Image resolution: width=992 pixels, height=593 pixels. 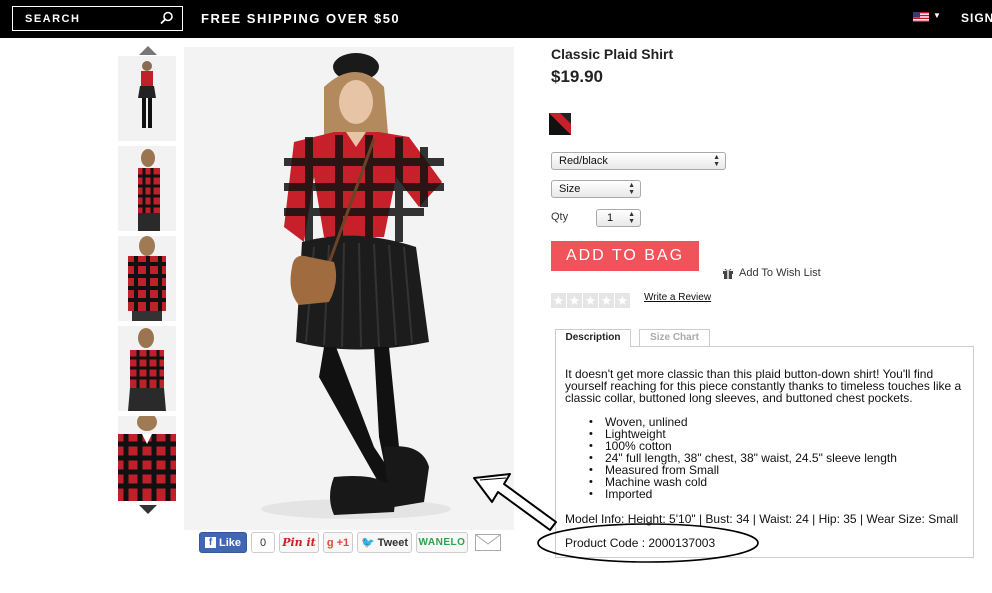 I want to click on pinterest-button: Pin it, so click(x=299, y=542).